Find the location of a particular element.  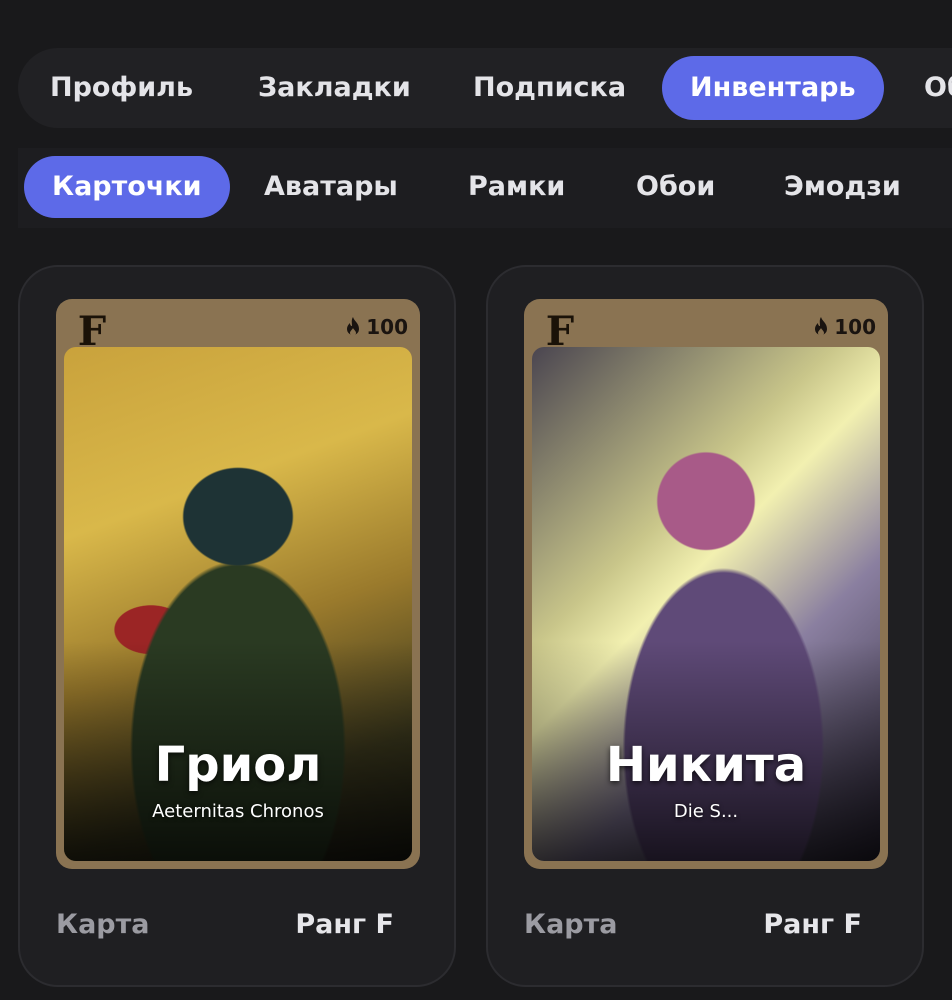

subtab-cards: Карточки is located at coordinates (127, 187).